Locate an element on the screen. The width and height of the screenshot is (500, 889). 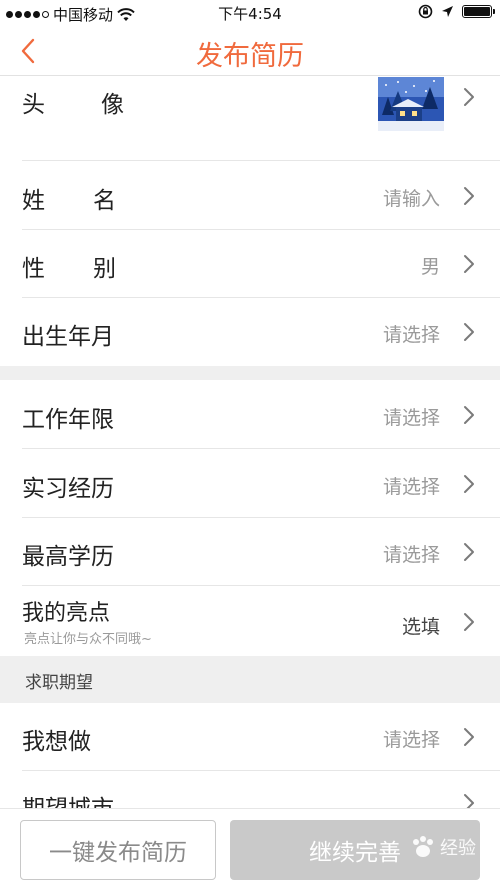
name-row: 姓名 请输入 is located at coordinates (250, 195).